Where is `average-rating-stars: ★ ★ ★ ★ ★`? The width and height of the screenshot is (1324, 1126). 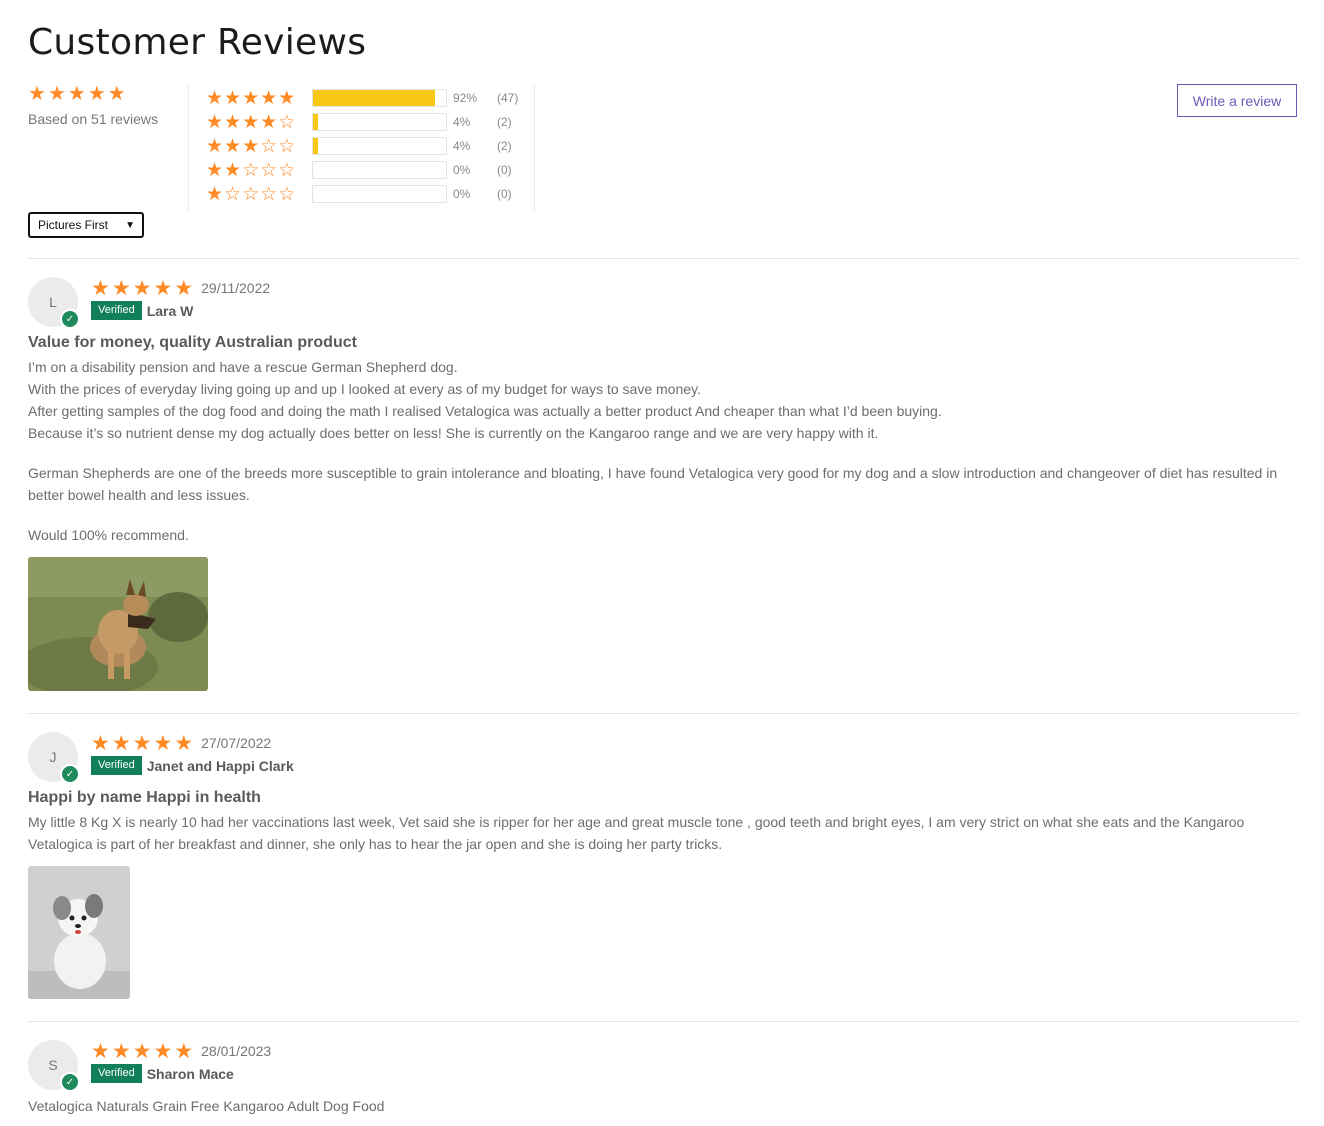
average-rating-stars: ★ ★ ★ ★ ★ is located at coordinates (77, 94).